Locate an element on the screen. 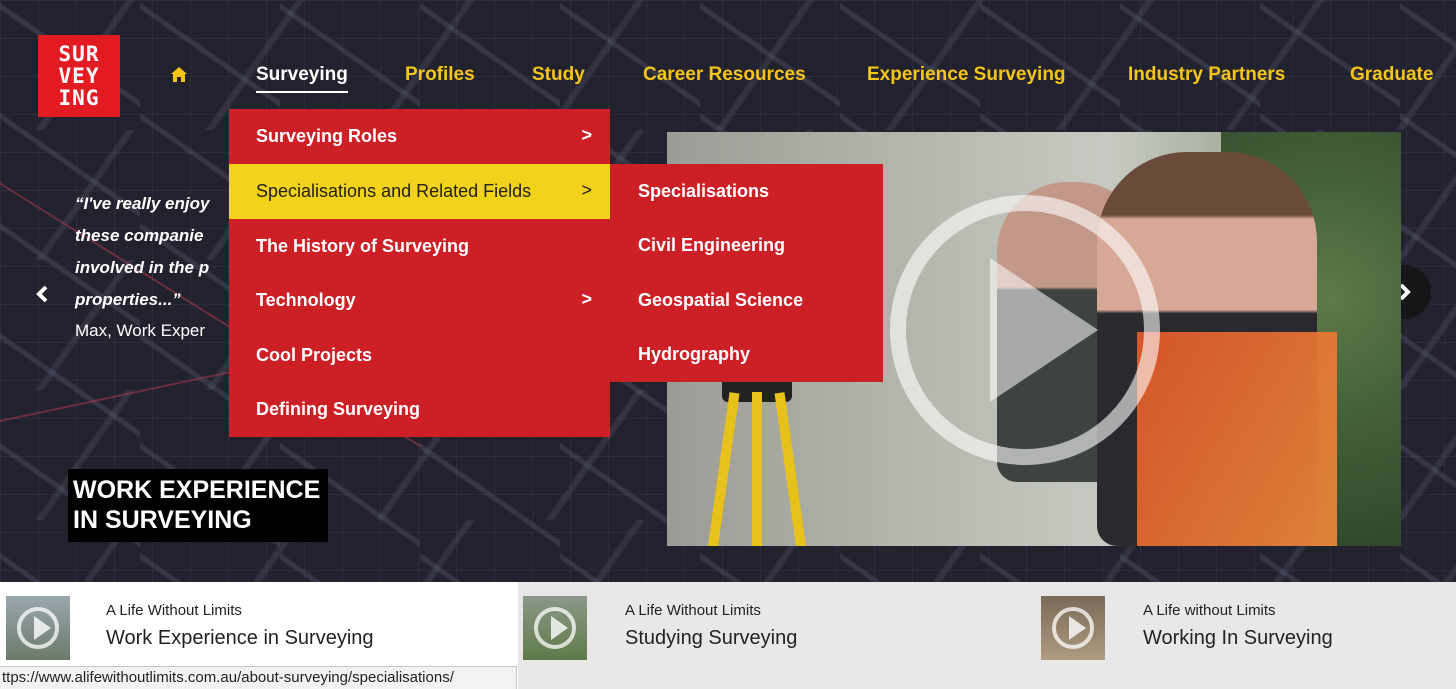 This screenshot has width=1456, height=689. video-frame-vest is located at coordinates (1237, 439).